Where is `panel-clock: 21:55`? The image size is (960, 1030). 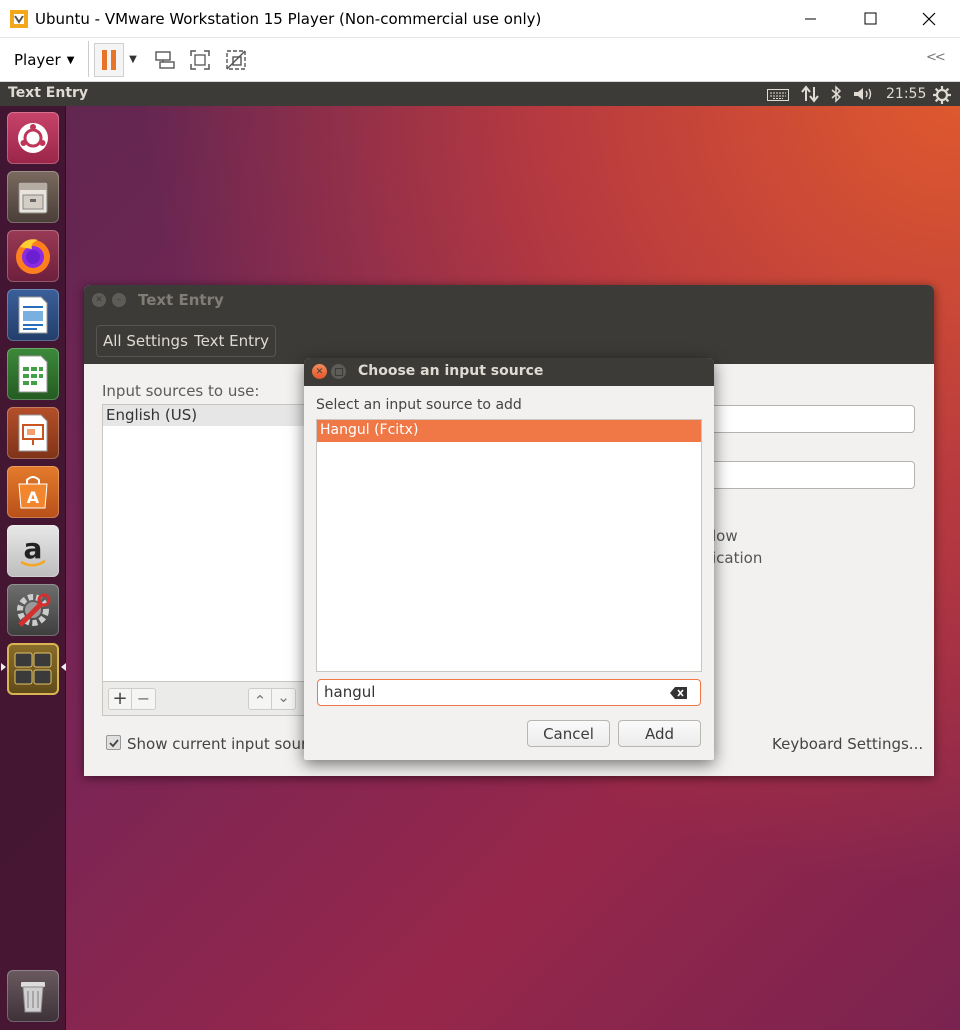 panel-clock: 21:55 is located at coordinates (906, 94).